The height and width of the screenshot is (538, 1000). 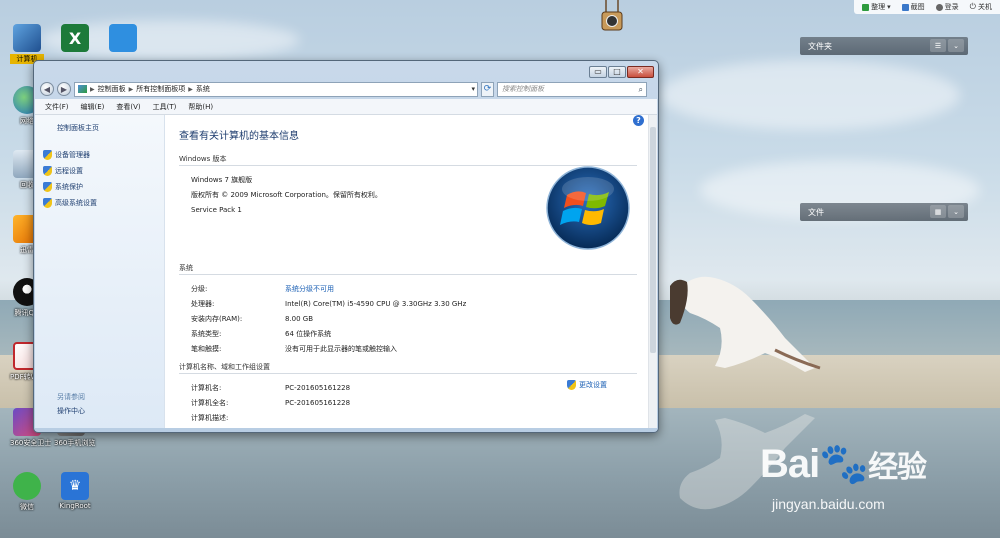 What do you see at coordinates (294, 348) in the screenshot?
I see `system-row-pen-touch: 笔和触摸: 没有可用于此显示器的笔或触控输入` at bounding box center [294, 348].